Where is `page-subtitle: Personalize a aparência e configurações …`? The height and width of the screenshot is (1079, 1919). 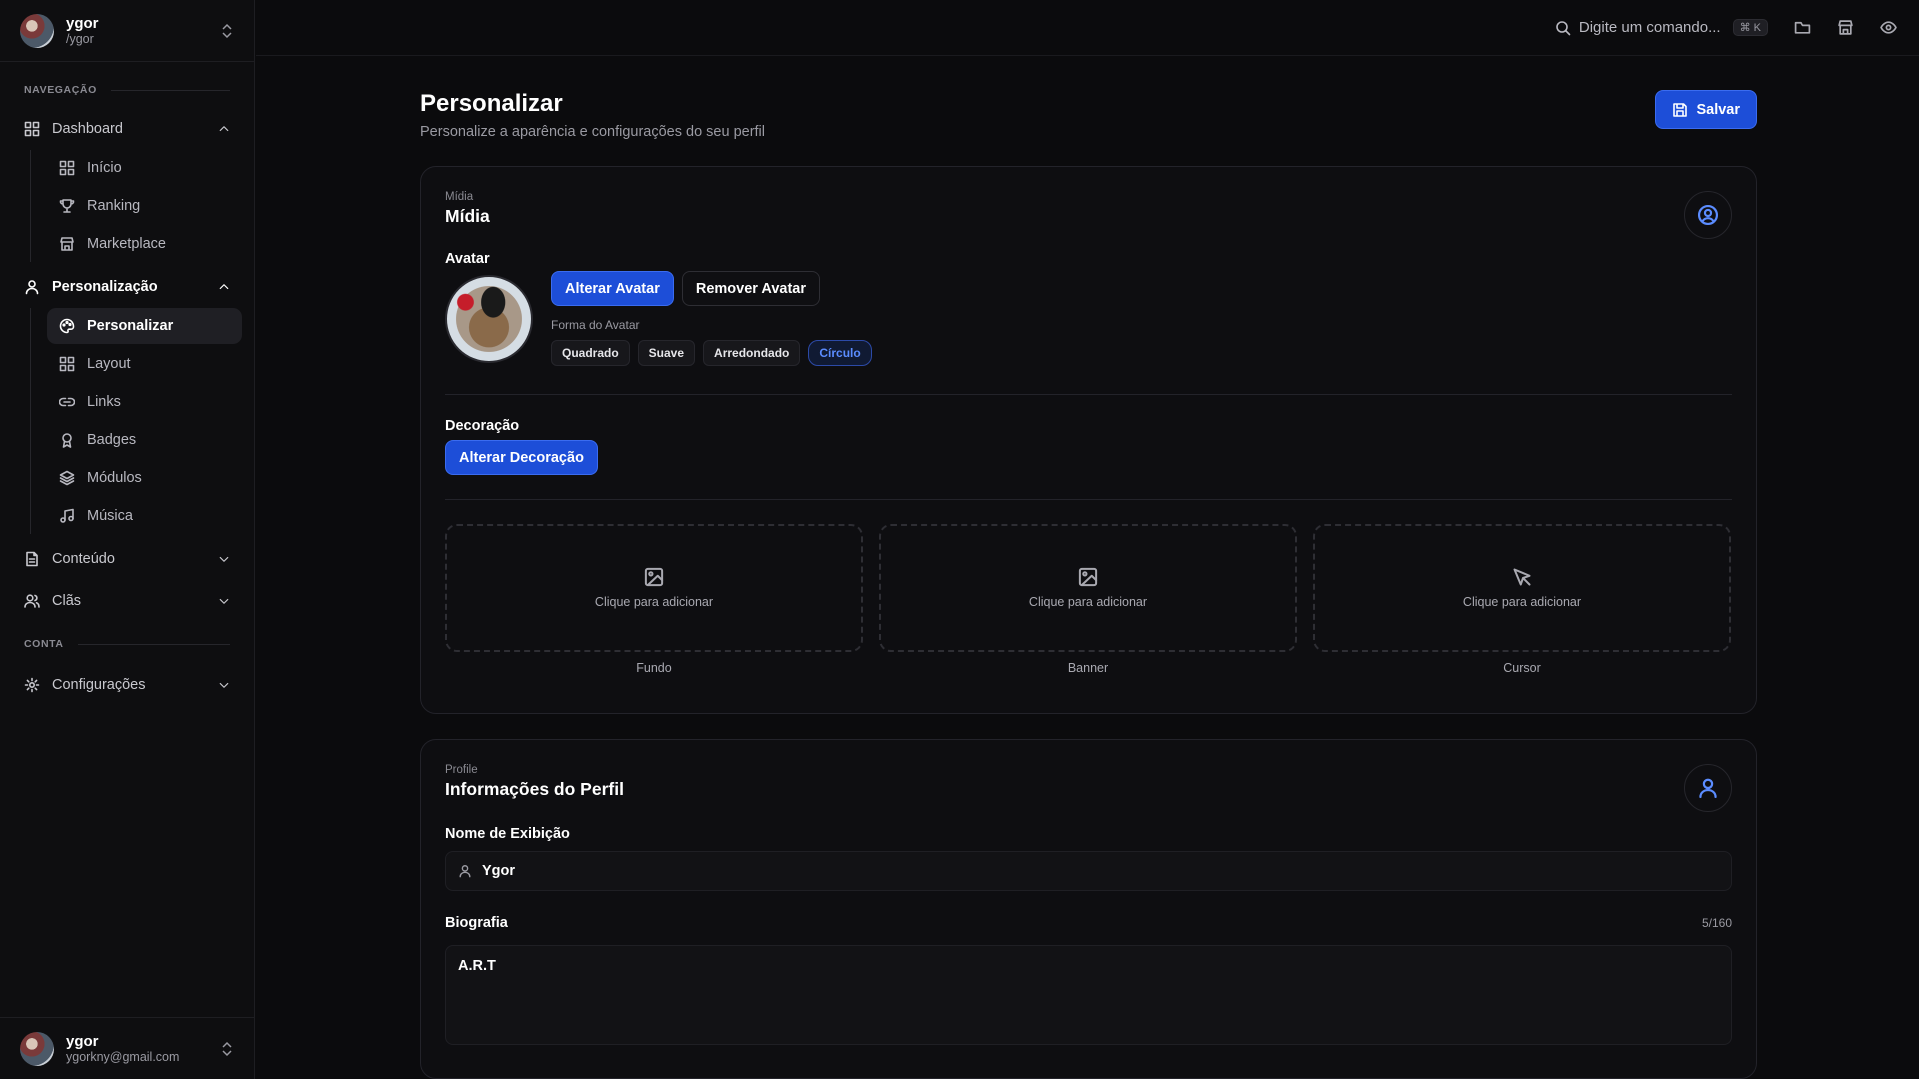 page-subtitle: Personalize a aparência e configurações … is located at coordinates (592, 132).